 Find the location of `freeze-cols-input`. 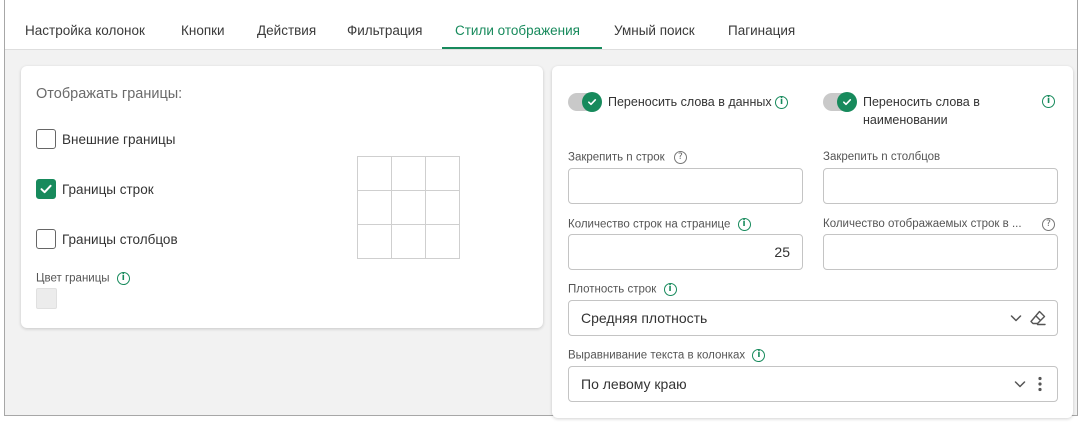

freeze-cols-input is located at coordinates (940, 186).